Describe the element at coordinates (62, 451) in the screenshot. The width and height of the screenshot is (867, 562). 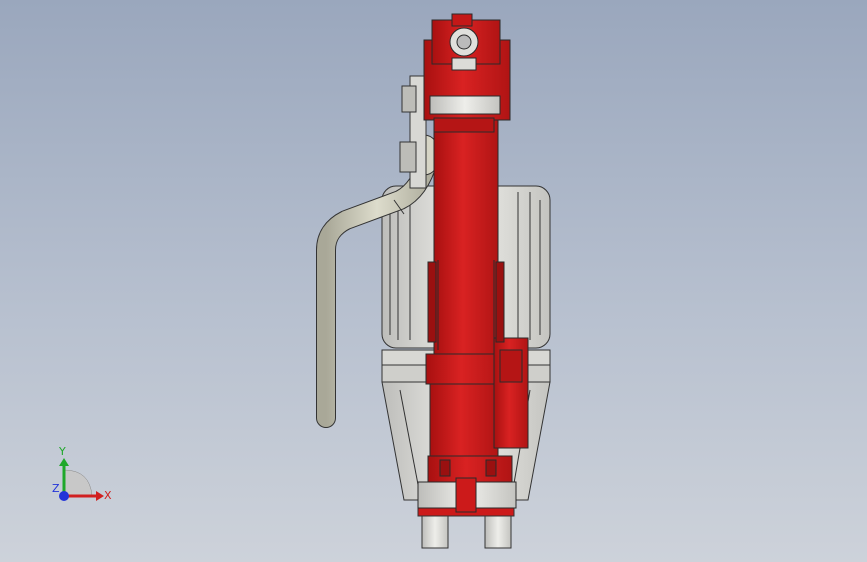
I see `y-axis-label: Y` at that location.